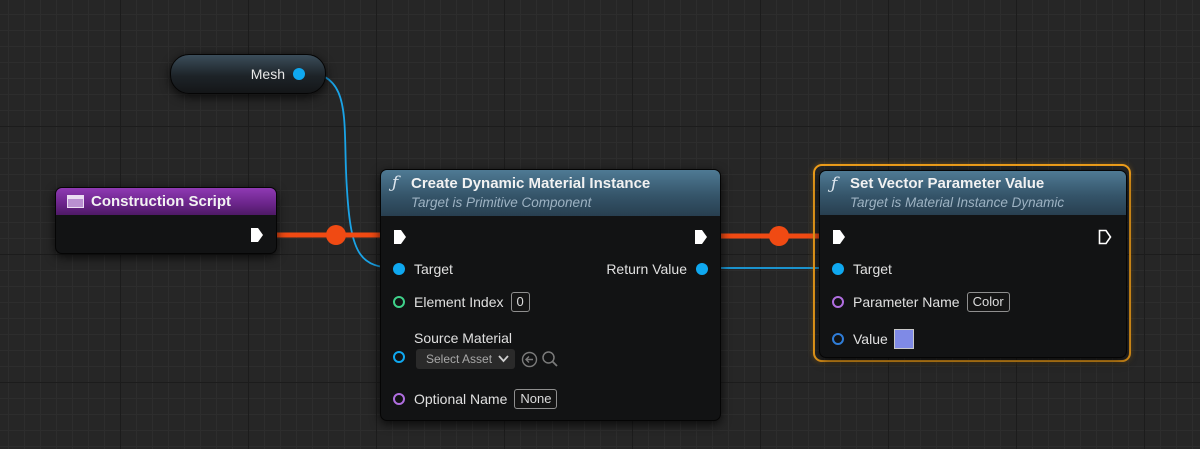  I want to click on return-value-label: Return Value, so click(646, 269).